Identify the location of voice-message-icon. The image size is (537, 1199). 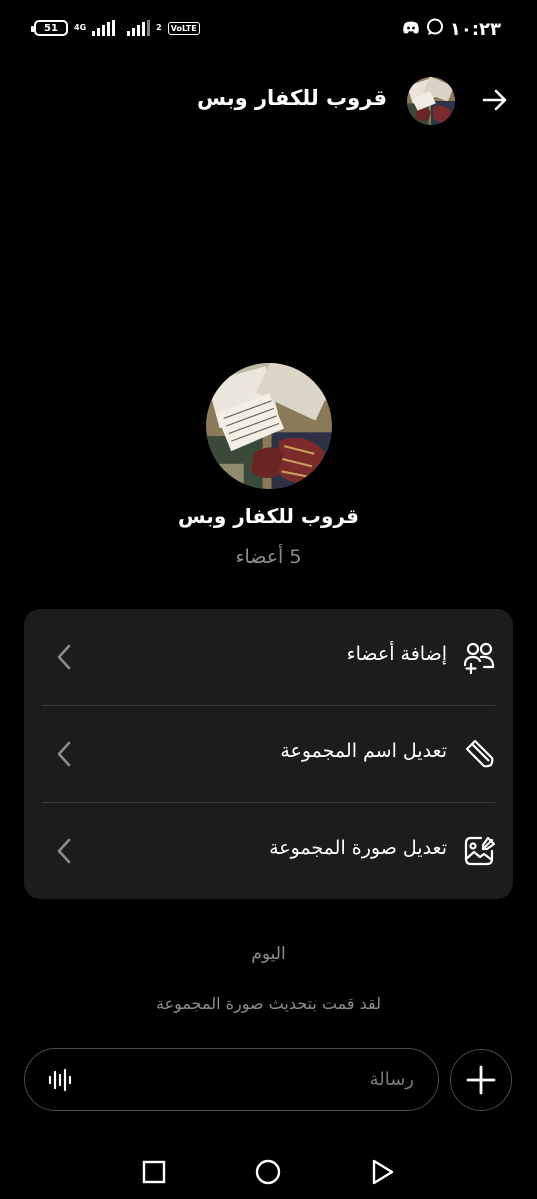
(60, 1080).